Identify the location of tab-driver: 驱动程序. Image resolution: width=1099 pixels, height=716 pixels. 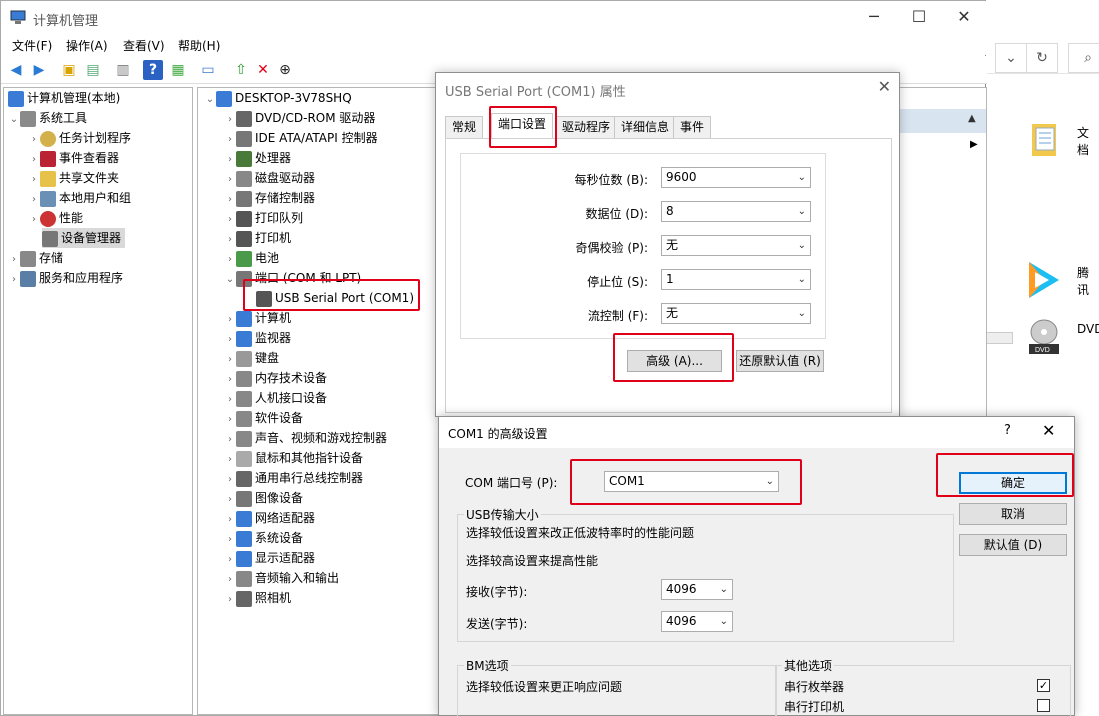
(586, 127).